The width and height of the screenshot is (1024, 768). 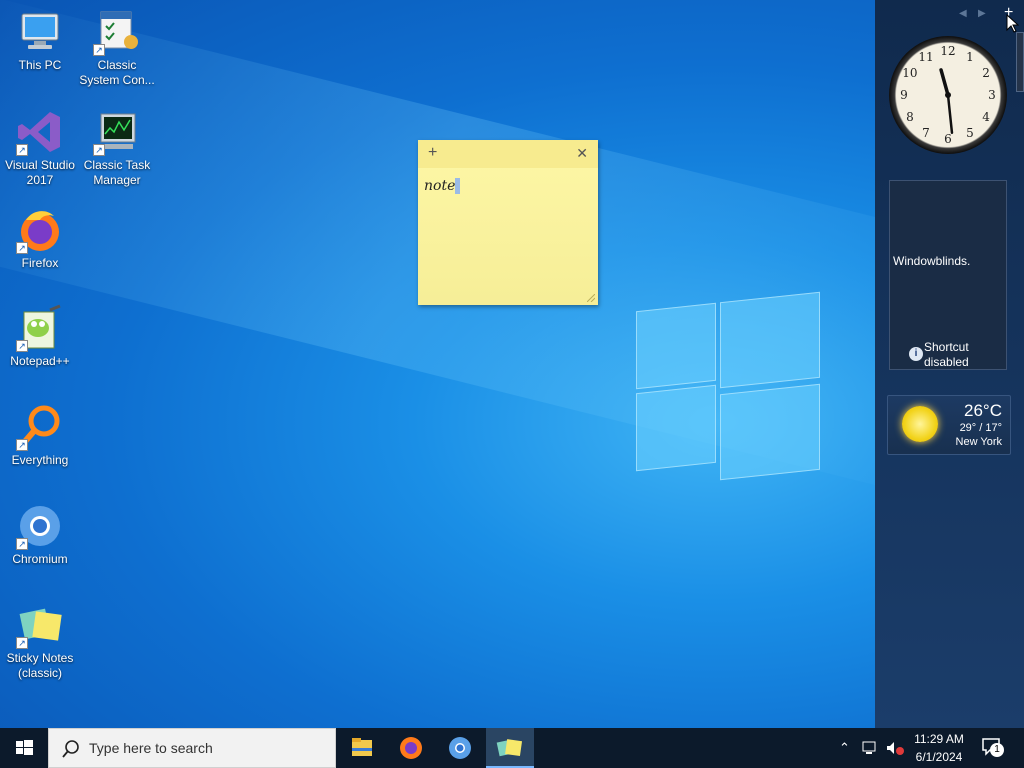 I want to click on desktop-icon-everything: ↗ Everything, so click(x=40, y=435).